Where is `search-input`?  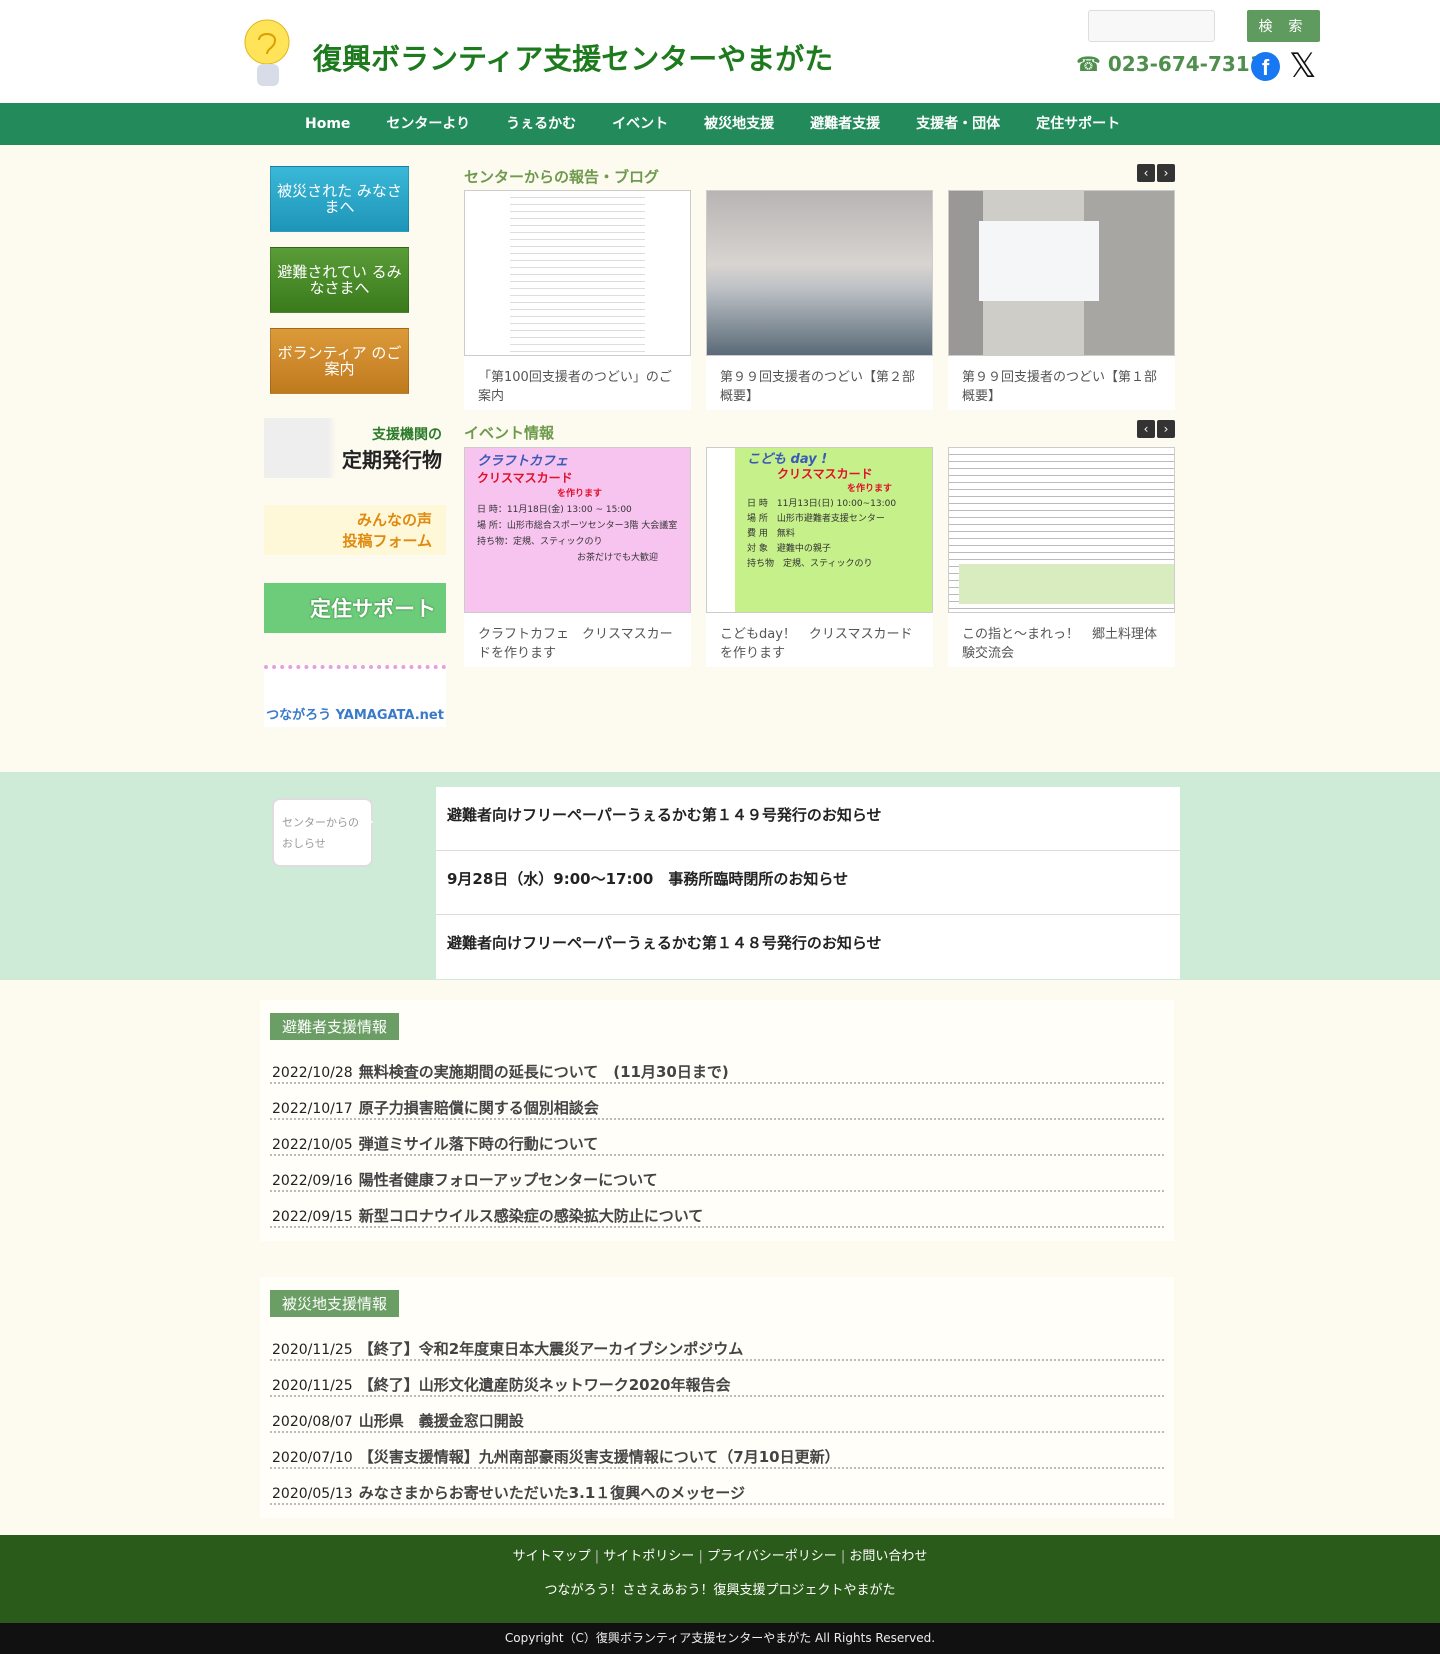
search-input is located at coordinates (1151, 26).